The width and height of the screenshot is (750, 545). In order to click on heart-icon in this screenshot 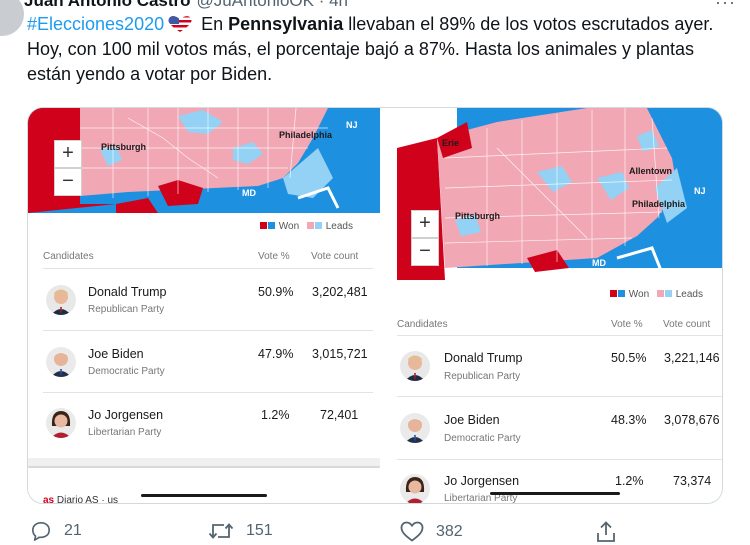, I will do `click(412, 531)`.